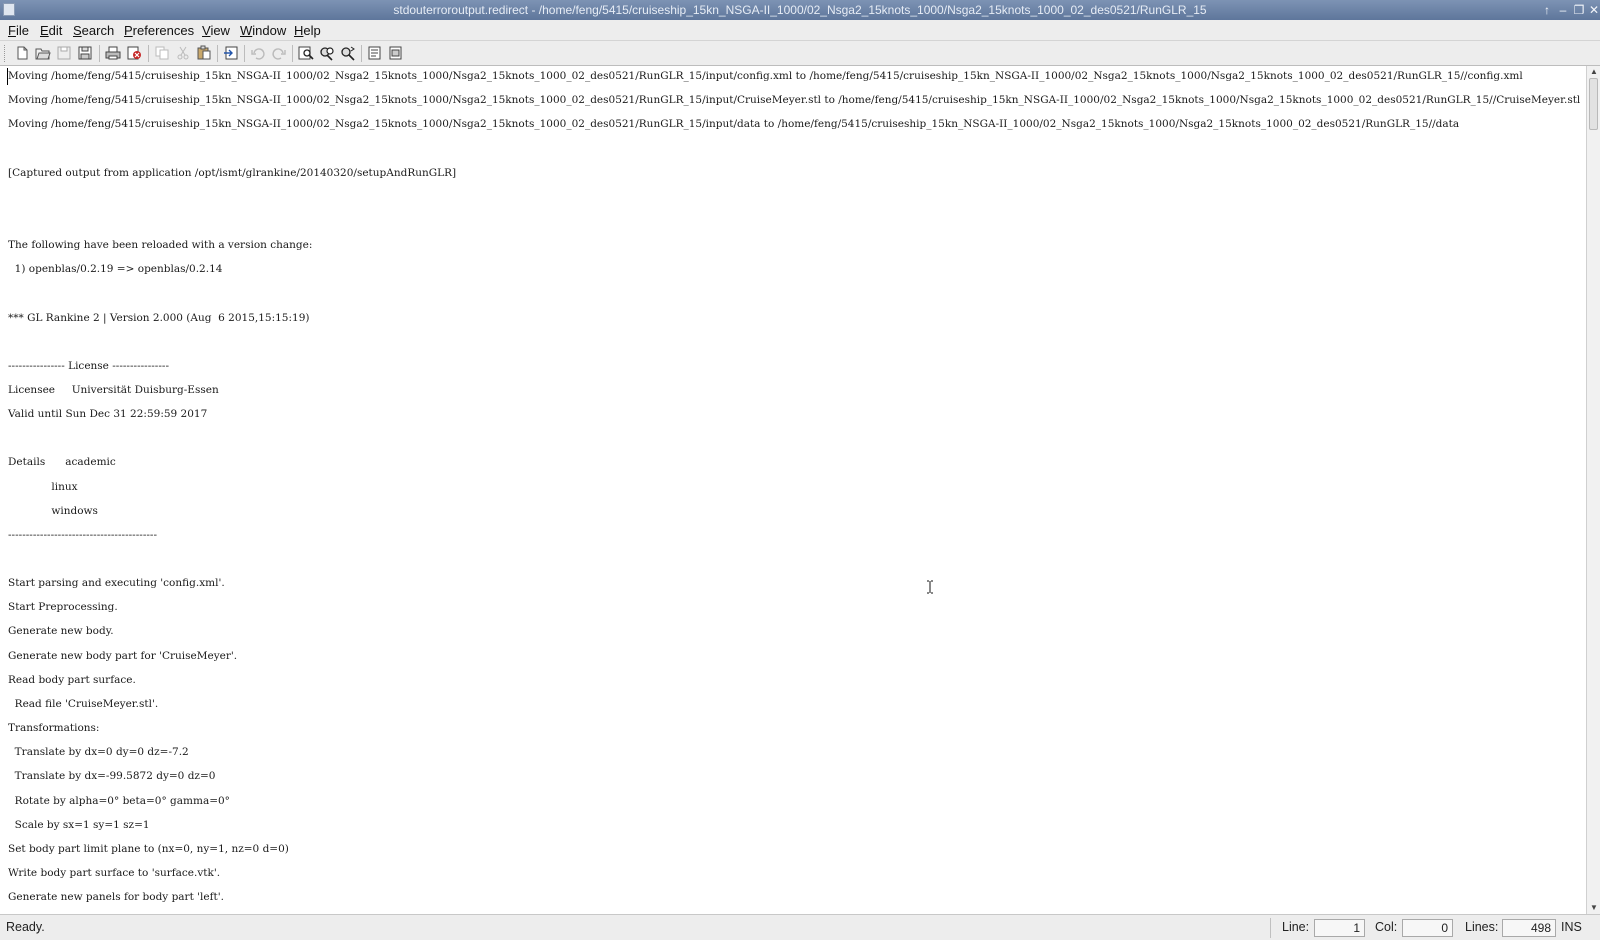 The height and width of the screenshot is (940, 1600). What do you see at coordinates (83, 703) in the screenshot?
I see `text-line: Read file 'CruiseMeyer.stl'.` at bounding box center [83, 703].